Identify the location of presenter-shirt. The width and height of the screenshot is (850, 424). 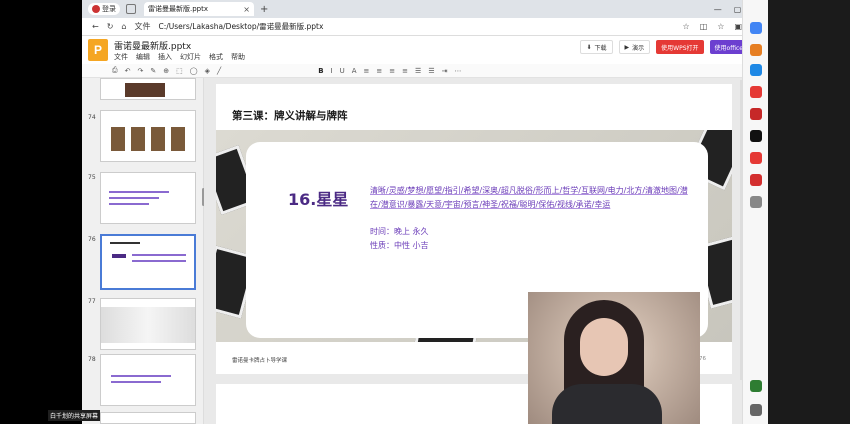
(607, 404).